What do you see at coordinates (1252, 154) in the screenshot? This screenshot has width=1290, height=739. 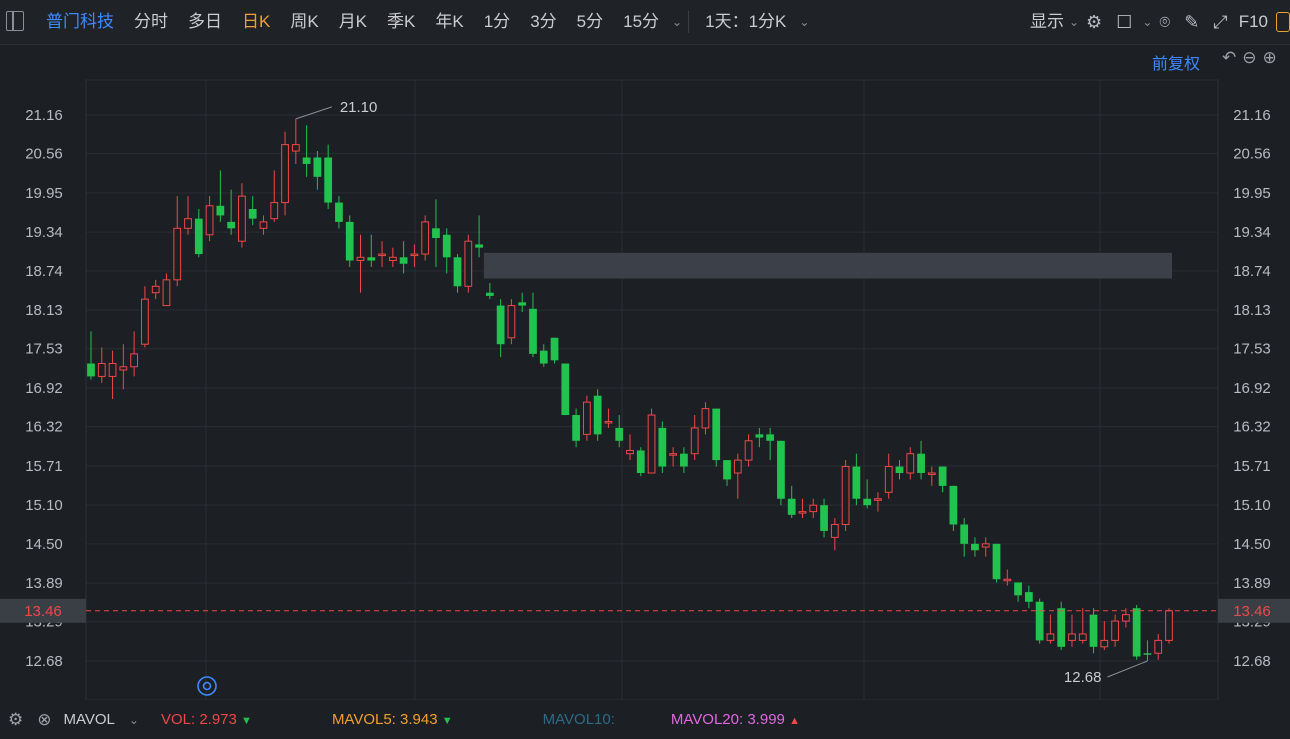 I see `y-tick-label-right: 20.56` at bounding box center [1252, 154].